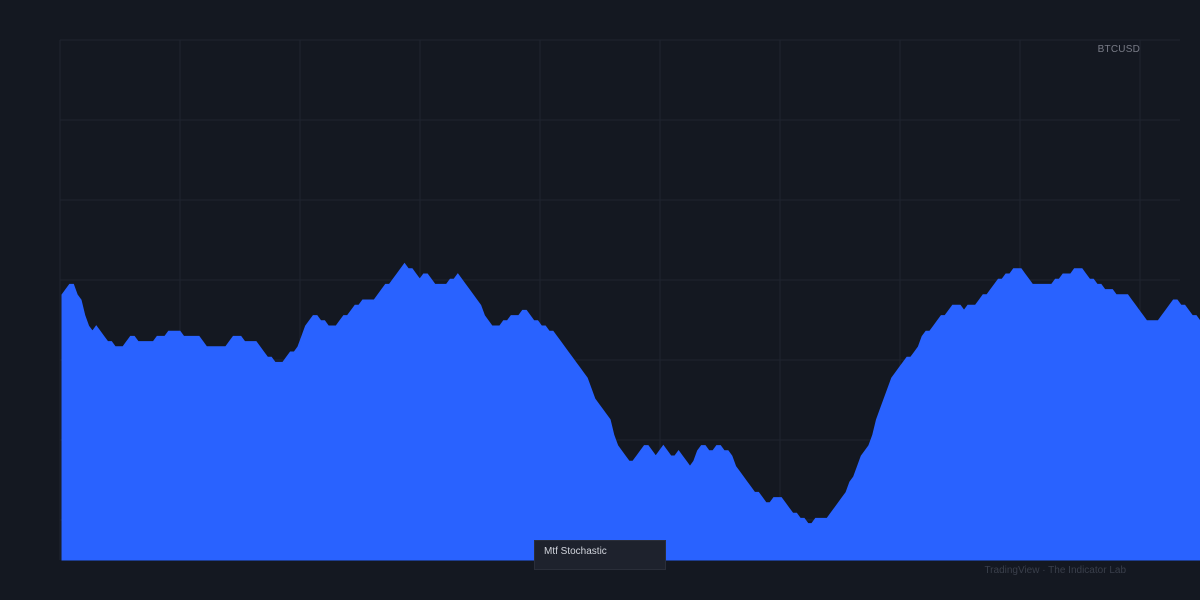 This screenshot has width=1200, height=600. Describe the element at coordinates (1055, 570) in the screenshot. I see `watermark: TradingView · The Indicator Lab` at that location.